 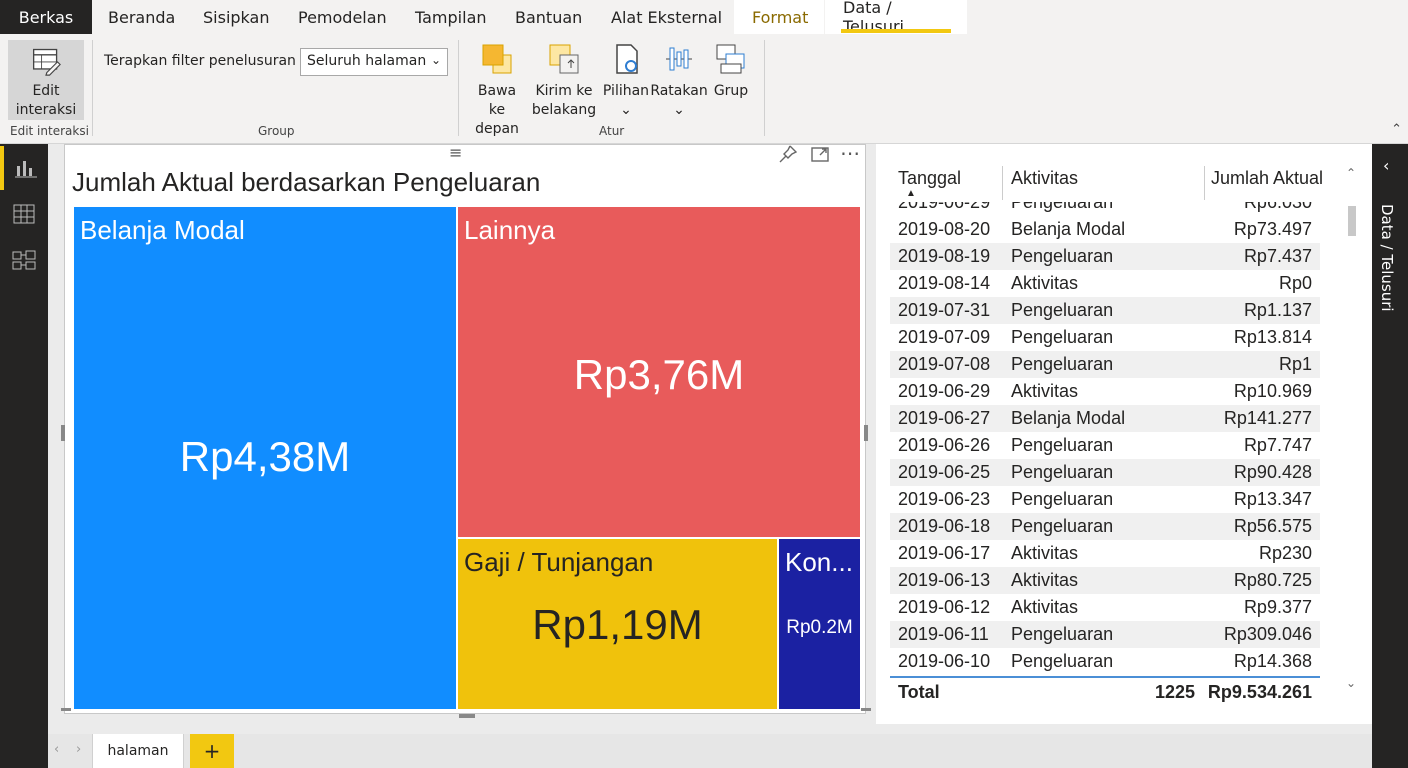 What do you see at coordinates (679, 81) in the screenshot?
I see `align-button: Ratakan ⌄` at bounding box center [679, 81].